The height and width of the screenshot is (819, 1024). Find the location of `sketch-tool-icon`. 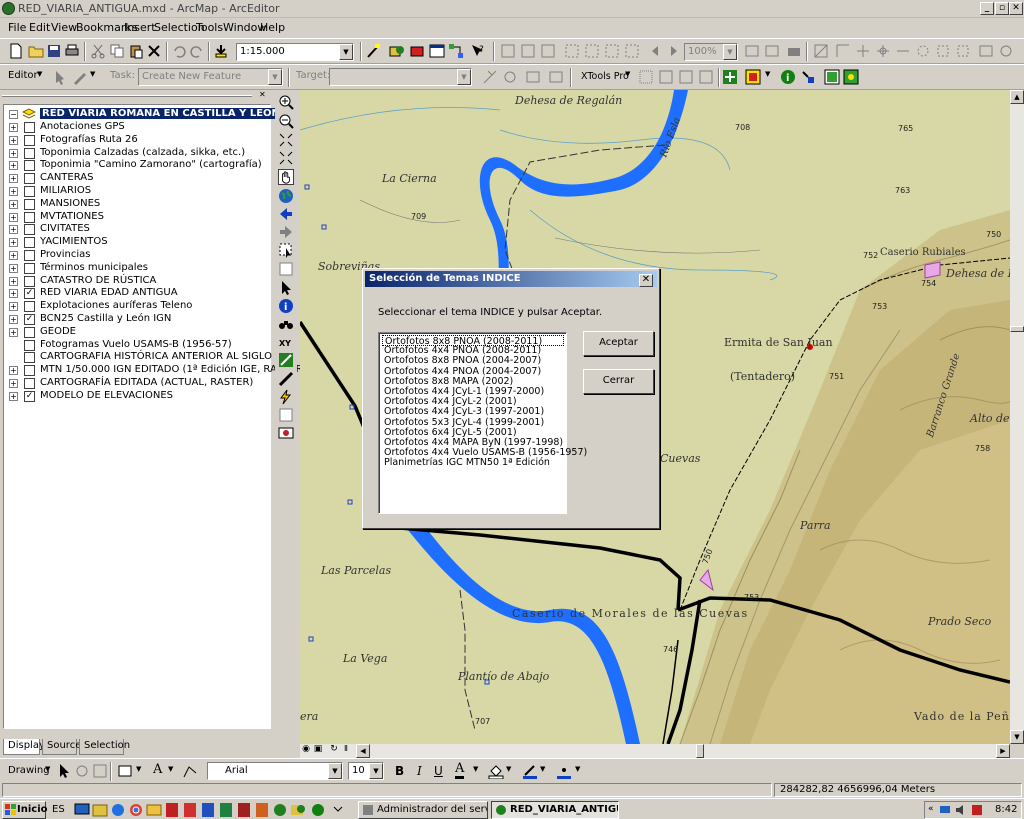

sketch-tool-icon is located at coordinates (80, 77).